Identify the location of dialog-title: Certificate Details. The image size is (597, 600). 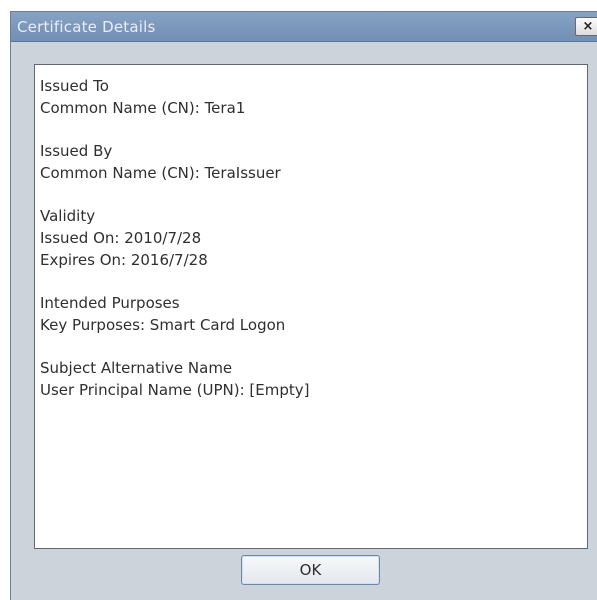
(86, 27).